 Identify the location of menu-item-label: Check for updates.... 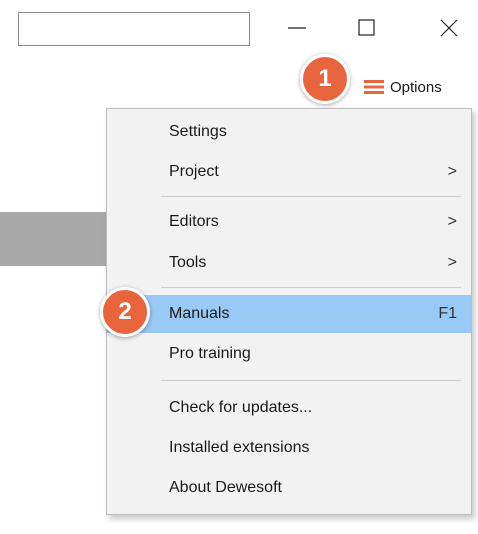
(241, 407).